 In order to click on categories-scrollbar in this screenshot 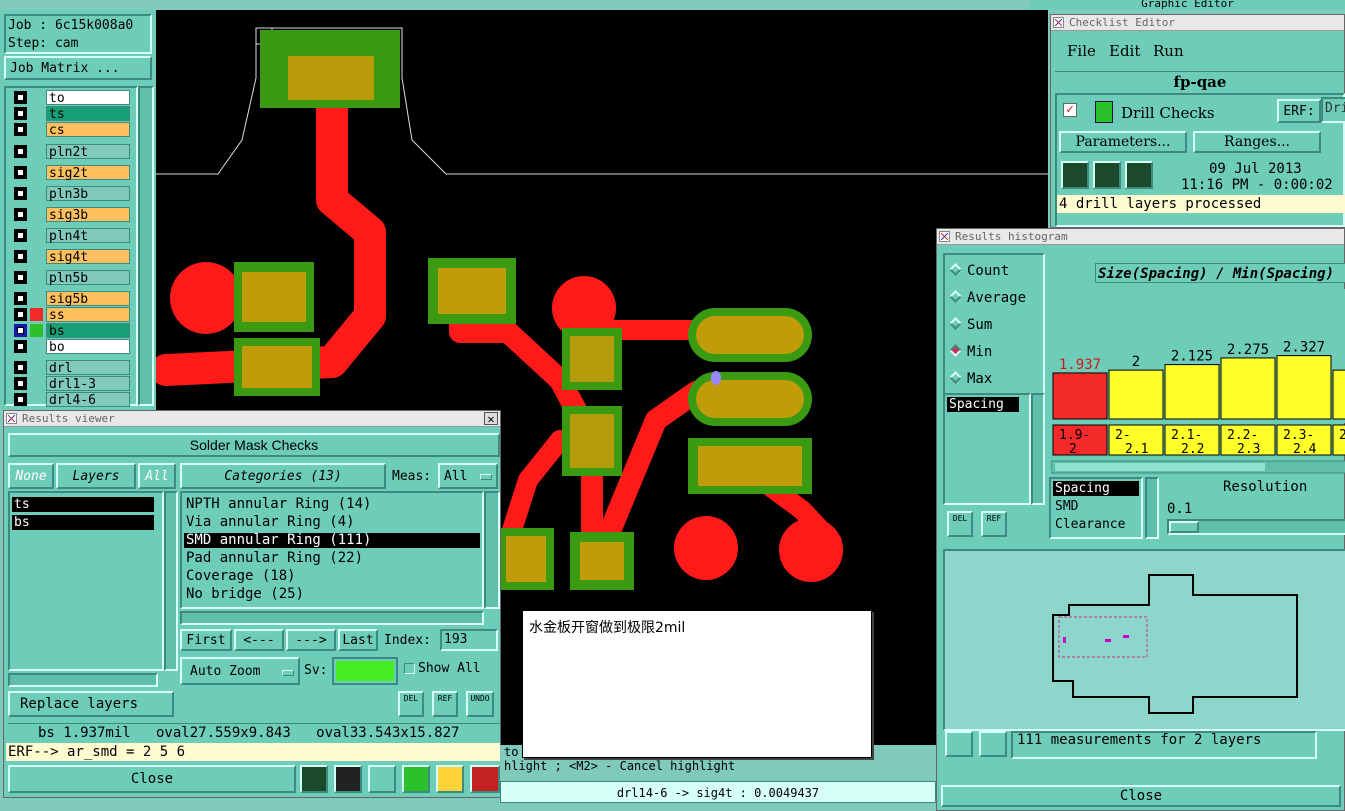, I will do `click(492, 550)`.